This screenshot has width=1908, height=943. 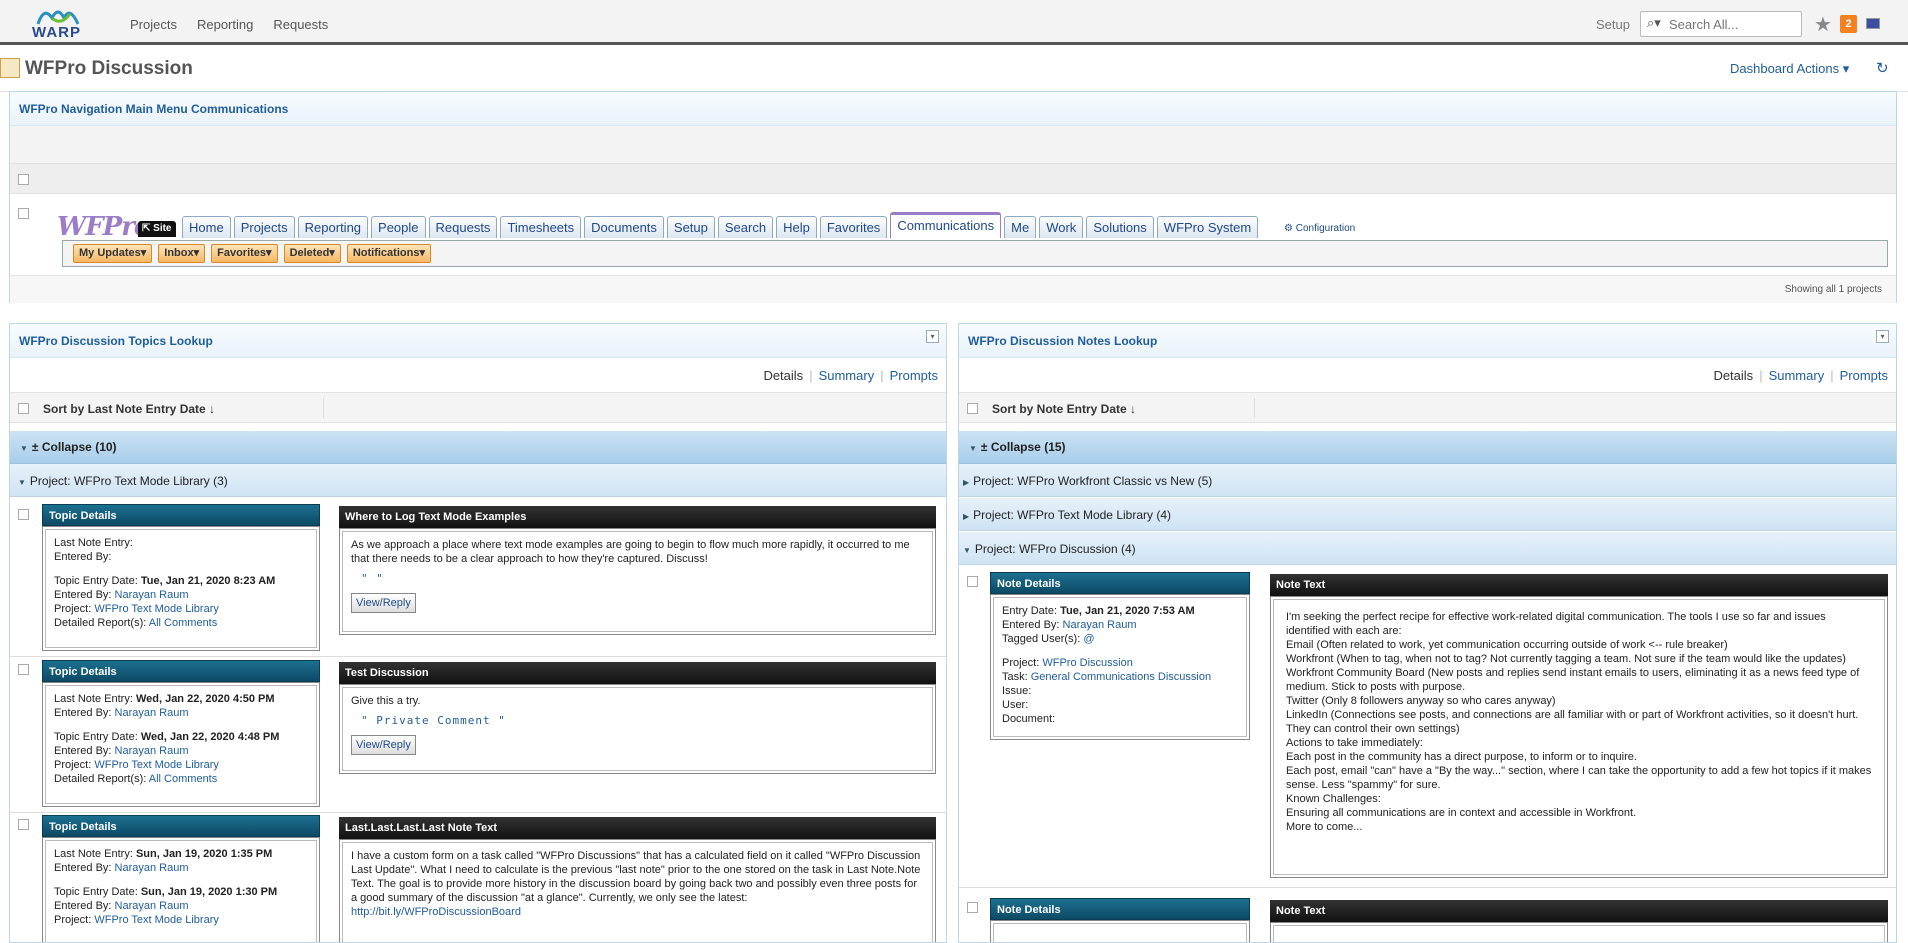 I want to click on warp-logo: WARP, so click(x=61, y=23).